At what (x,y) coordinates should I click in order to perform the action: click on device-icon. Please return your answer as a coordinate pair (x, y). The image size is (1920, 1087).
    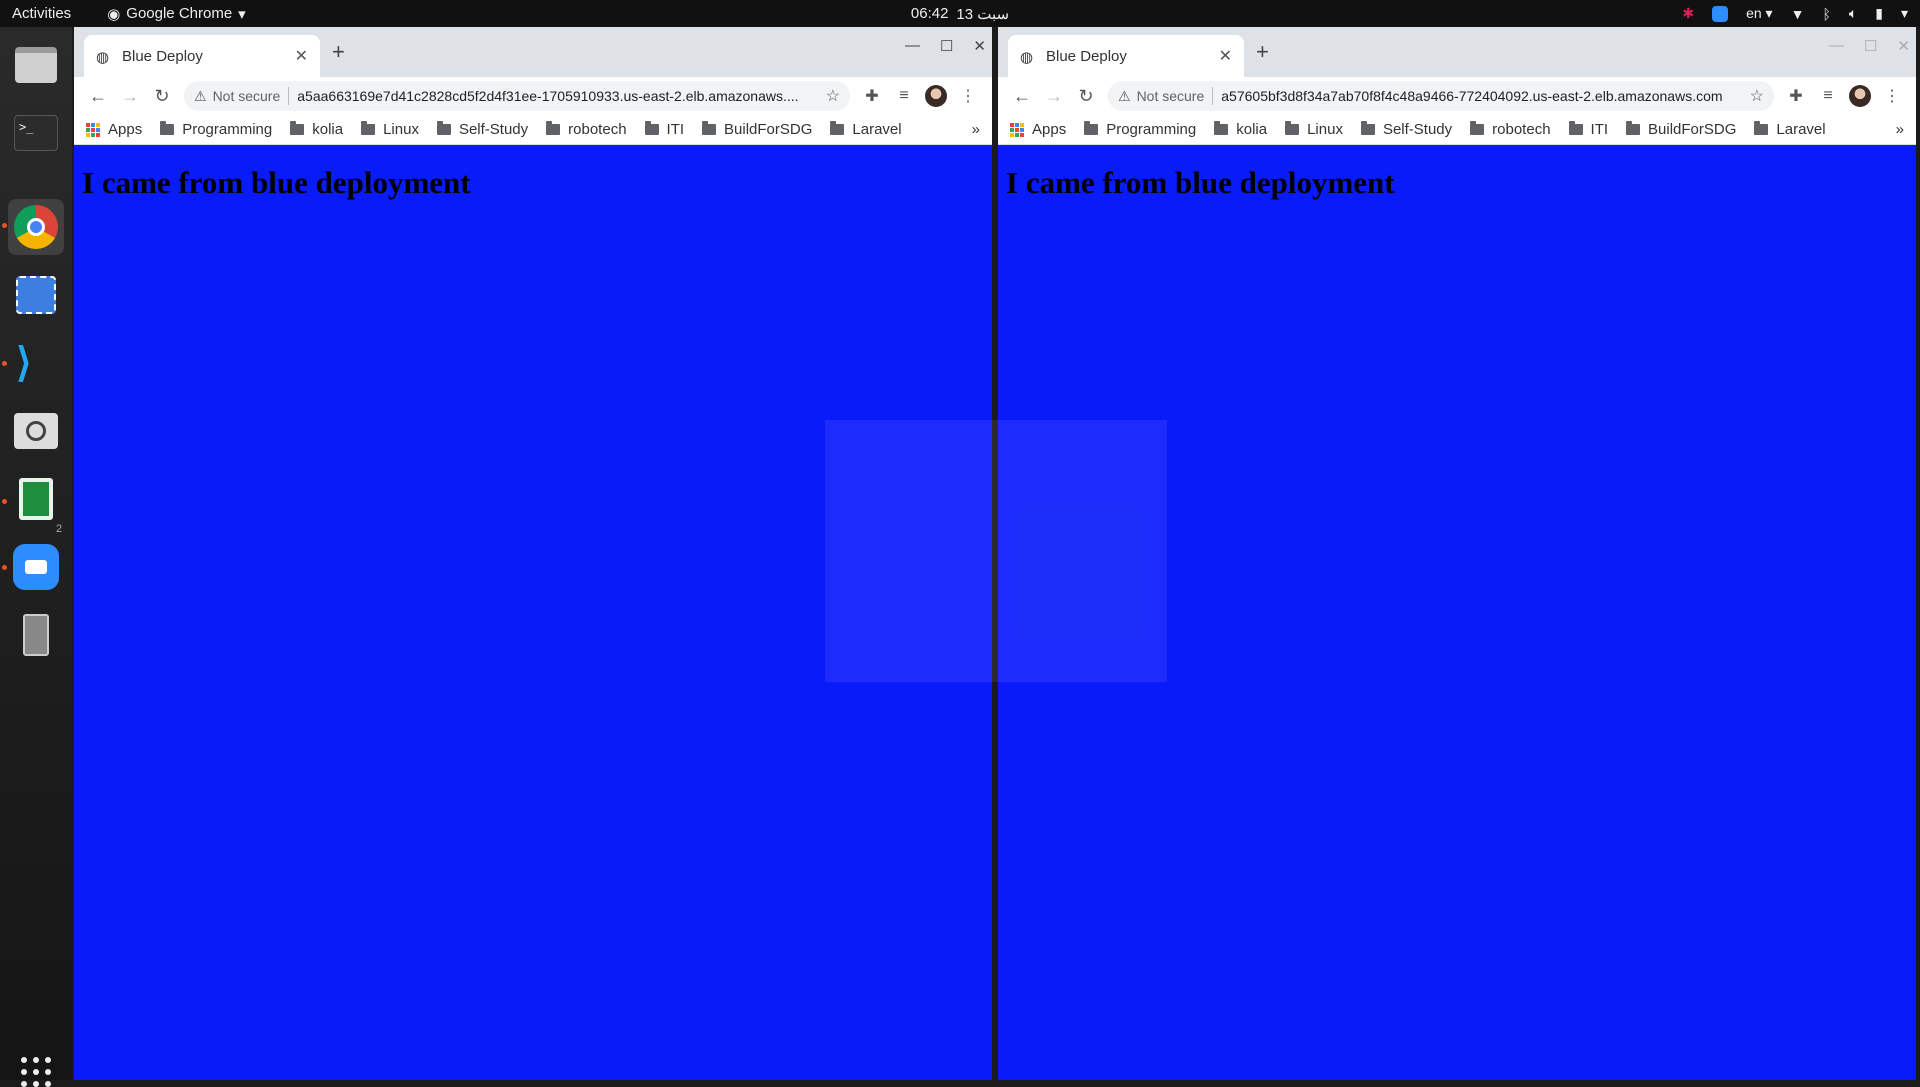
    Looking at the image, I should click on (36, 635).